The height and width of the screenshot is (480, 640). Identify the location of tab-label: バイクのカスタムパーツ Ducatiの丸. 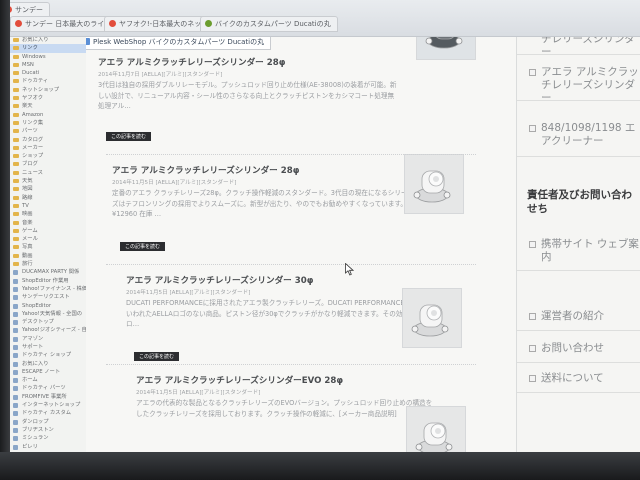
(273, 24).